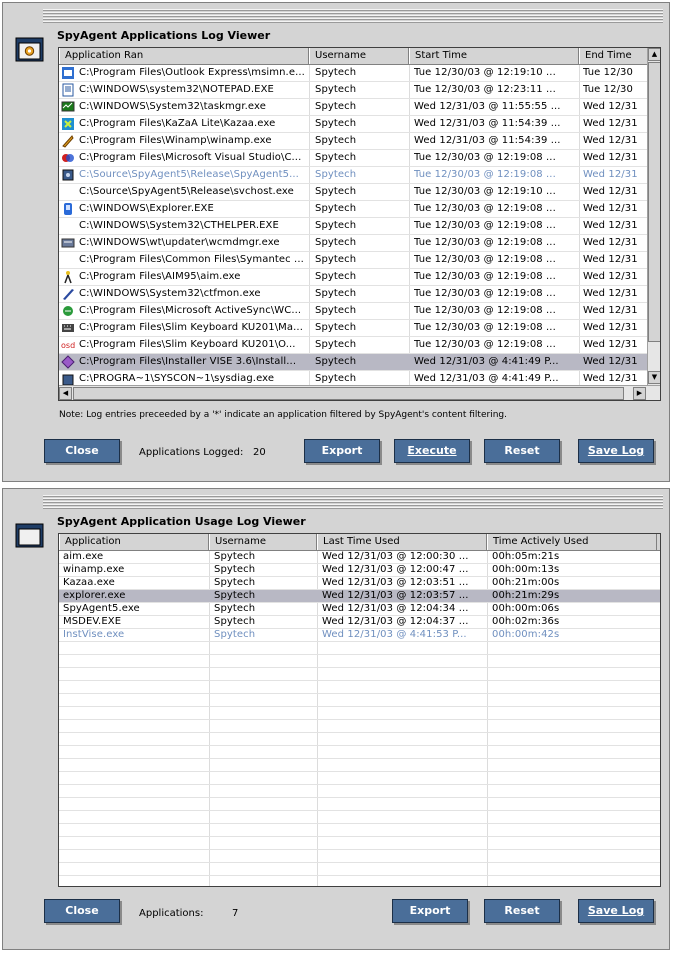 This screenshot has height=955, width=674. Describe the element at coordinates (353, 502) in the screenshot. I see `title-stripes` at that location.